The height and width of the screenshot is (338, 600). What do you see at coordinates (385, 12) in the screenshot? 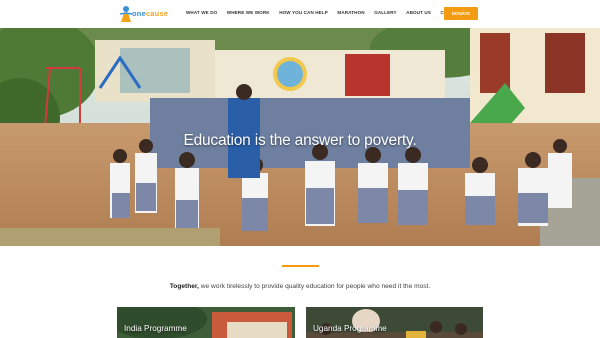
I see `nav-item-gallery: GALLERY` at bounding box center [385, 12].